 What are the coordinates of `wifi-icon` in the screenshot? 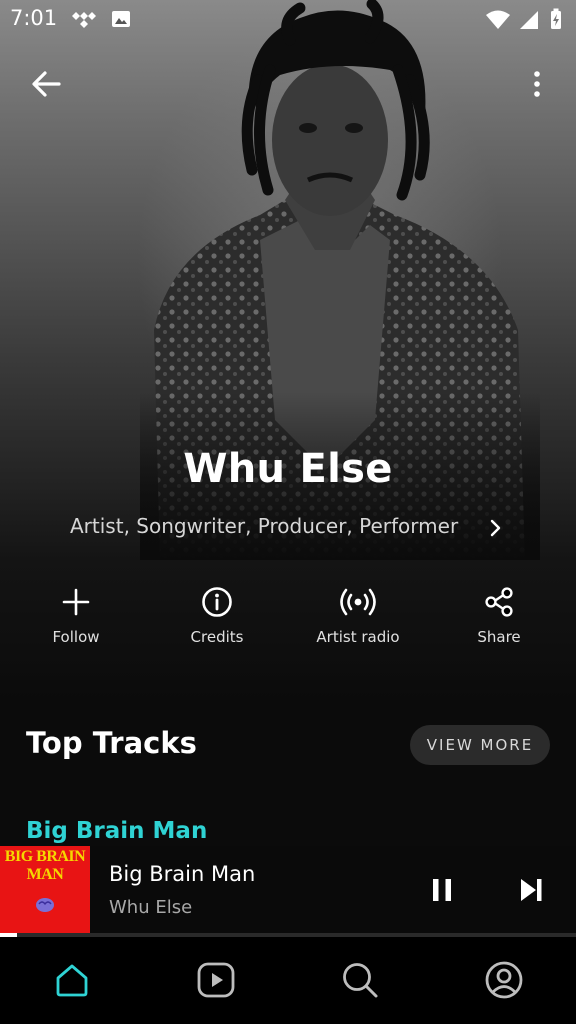 It's located at (497, 19).